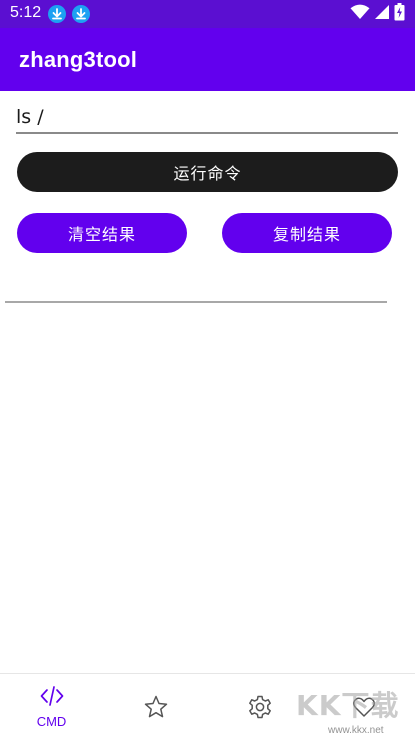 The height and width of the screenshot is (738, 415). What do you see at coordinates (348, 705) in the screenshot?
I see `watermark-logo: KK下载` at bounding box center [348, 705].